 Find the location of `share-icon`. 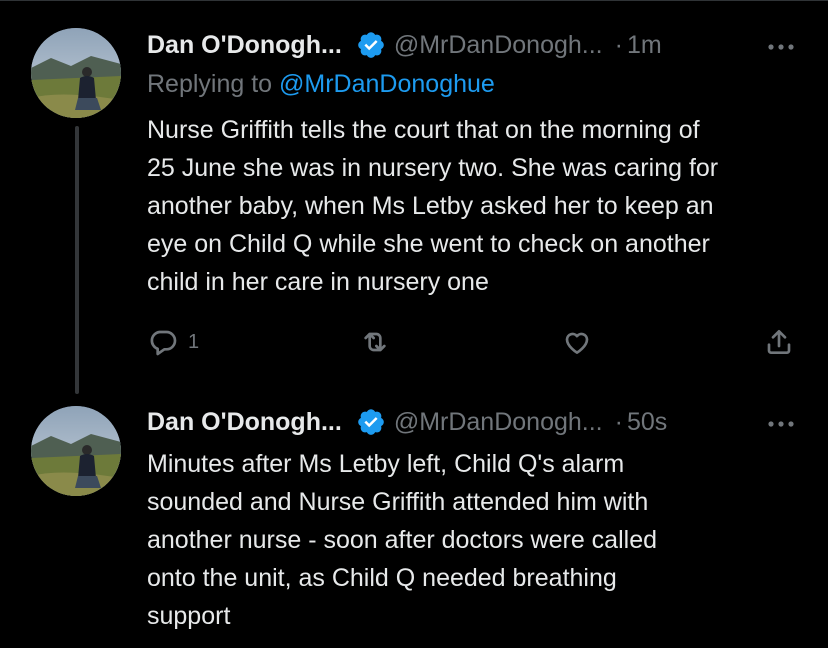

share-icon is located at coordinates (779, 342).